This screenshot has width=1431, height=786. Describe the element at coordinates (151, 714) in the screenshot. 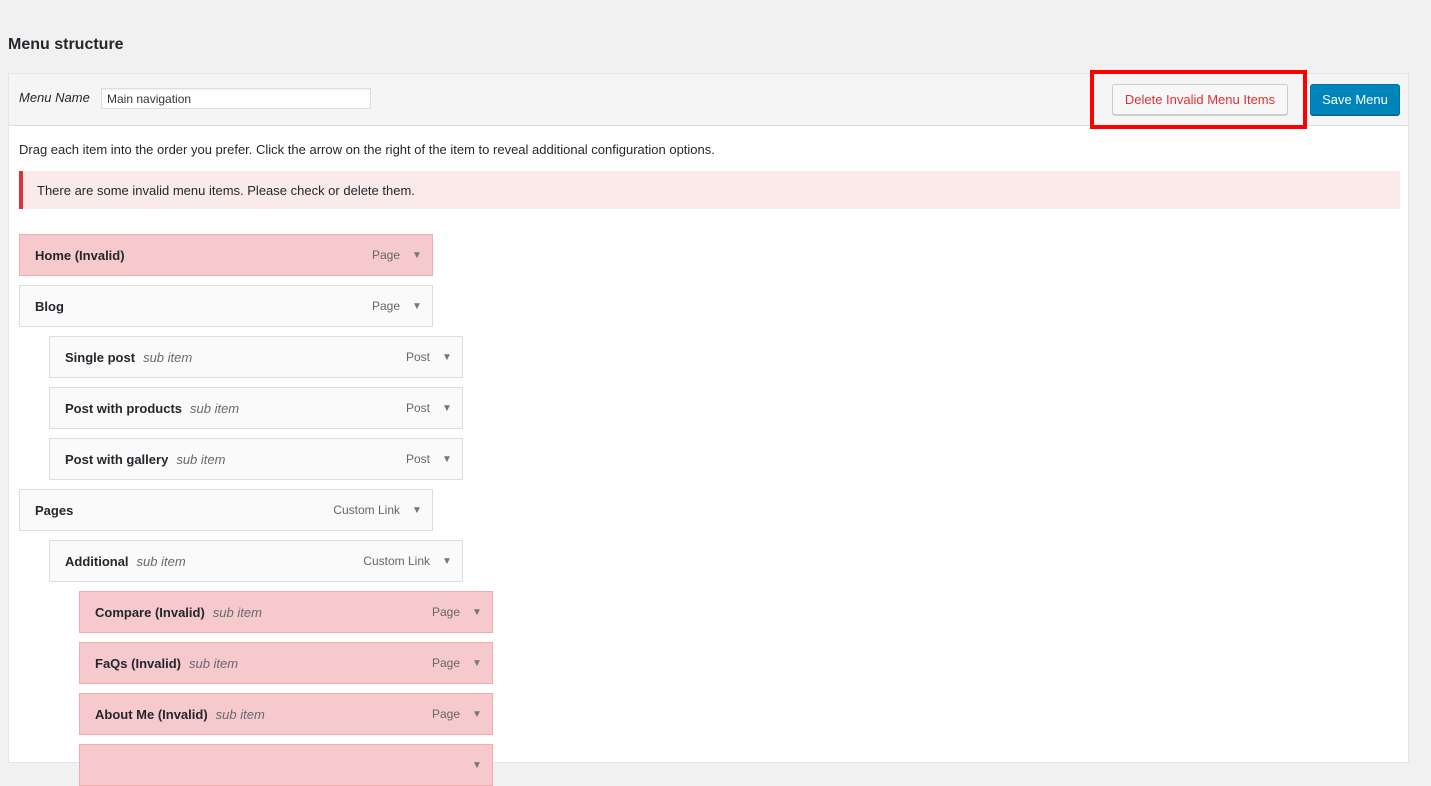

I see `menu-item-title: About Me (Invalid)` at that location.